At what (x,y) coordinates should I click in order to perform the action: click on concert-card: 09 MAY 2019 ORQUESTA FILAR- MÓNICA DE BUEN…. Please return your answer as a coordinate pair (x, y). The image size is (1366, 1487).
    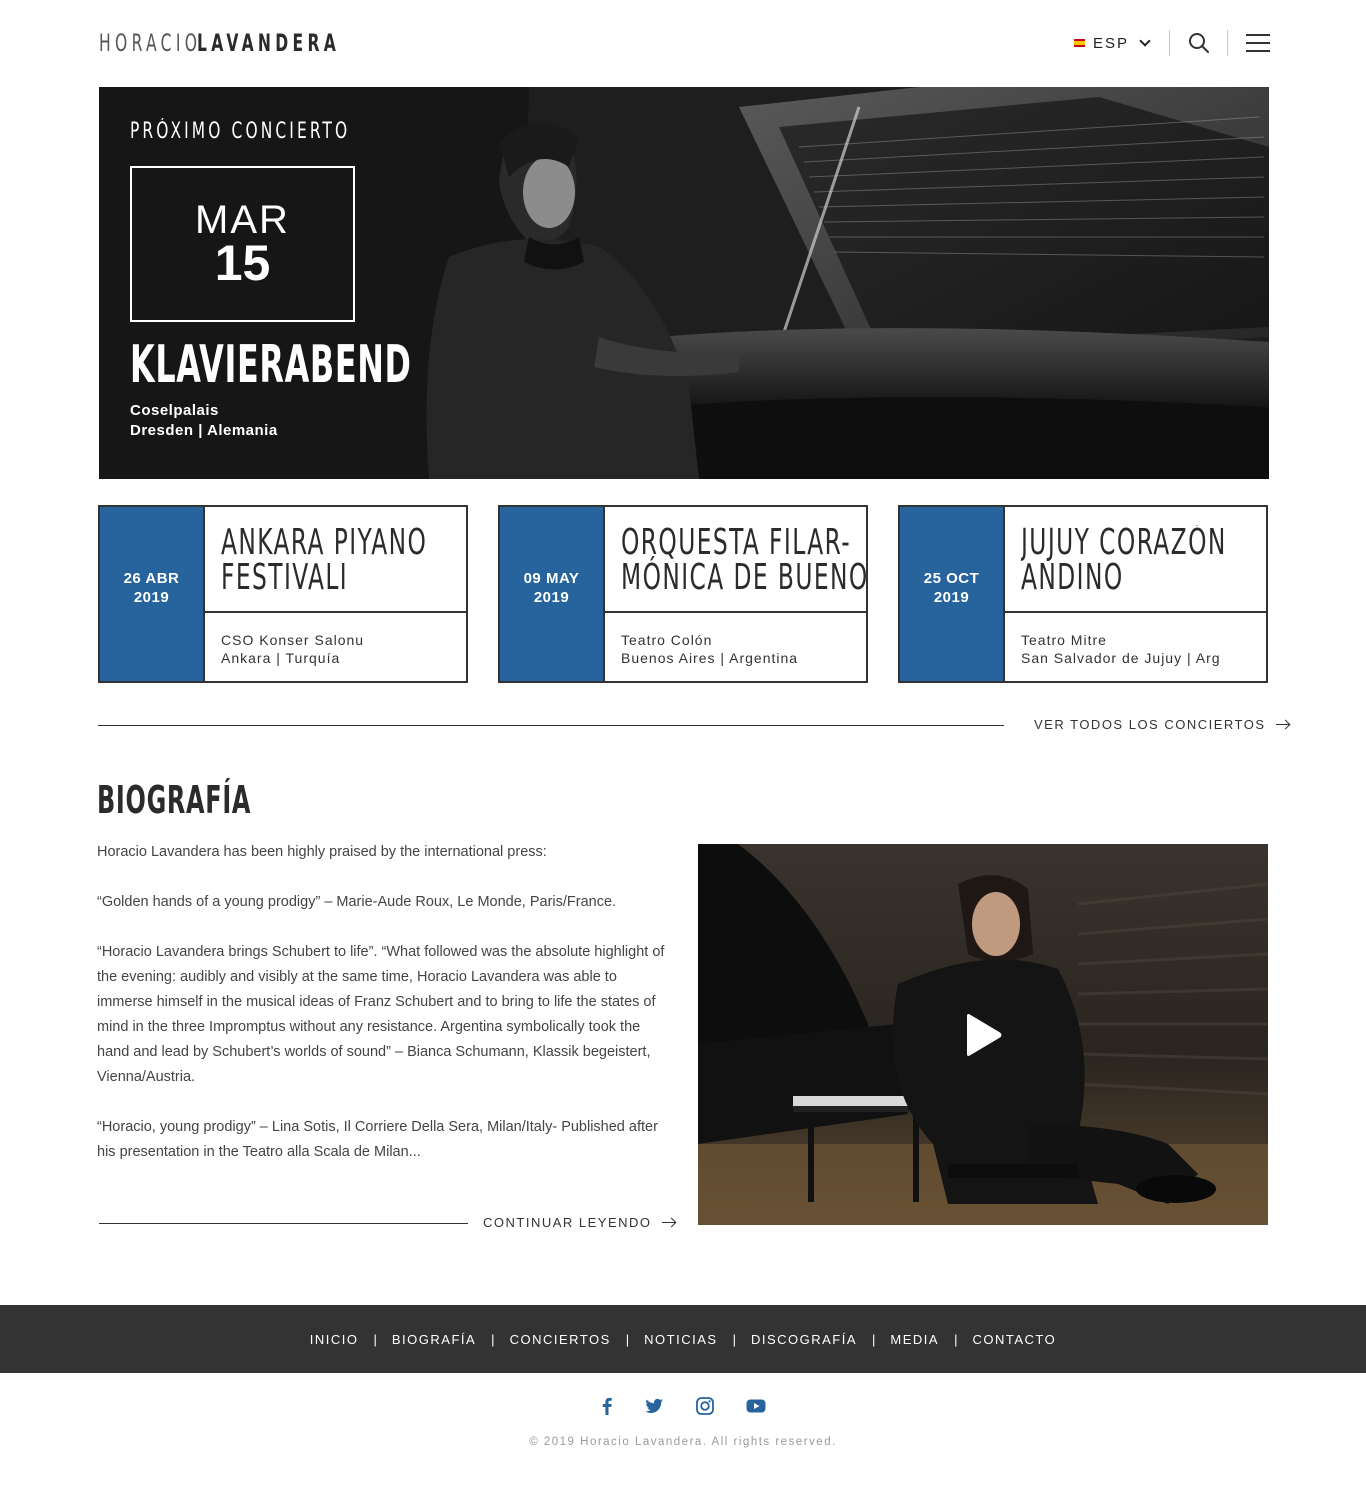
    Looking at the image, I should click on (683, 594).